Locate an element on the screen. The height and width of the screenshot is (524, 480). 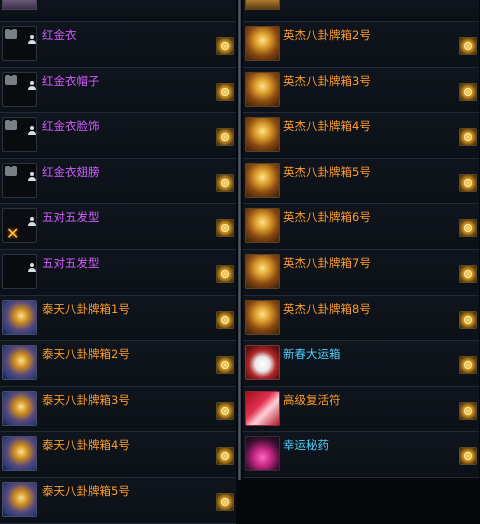
item-row: 英杰八卦牌箱2号 is located at coordinates (361, 45).